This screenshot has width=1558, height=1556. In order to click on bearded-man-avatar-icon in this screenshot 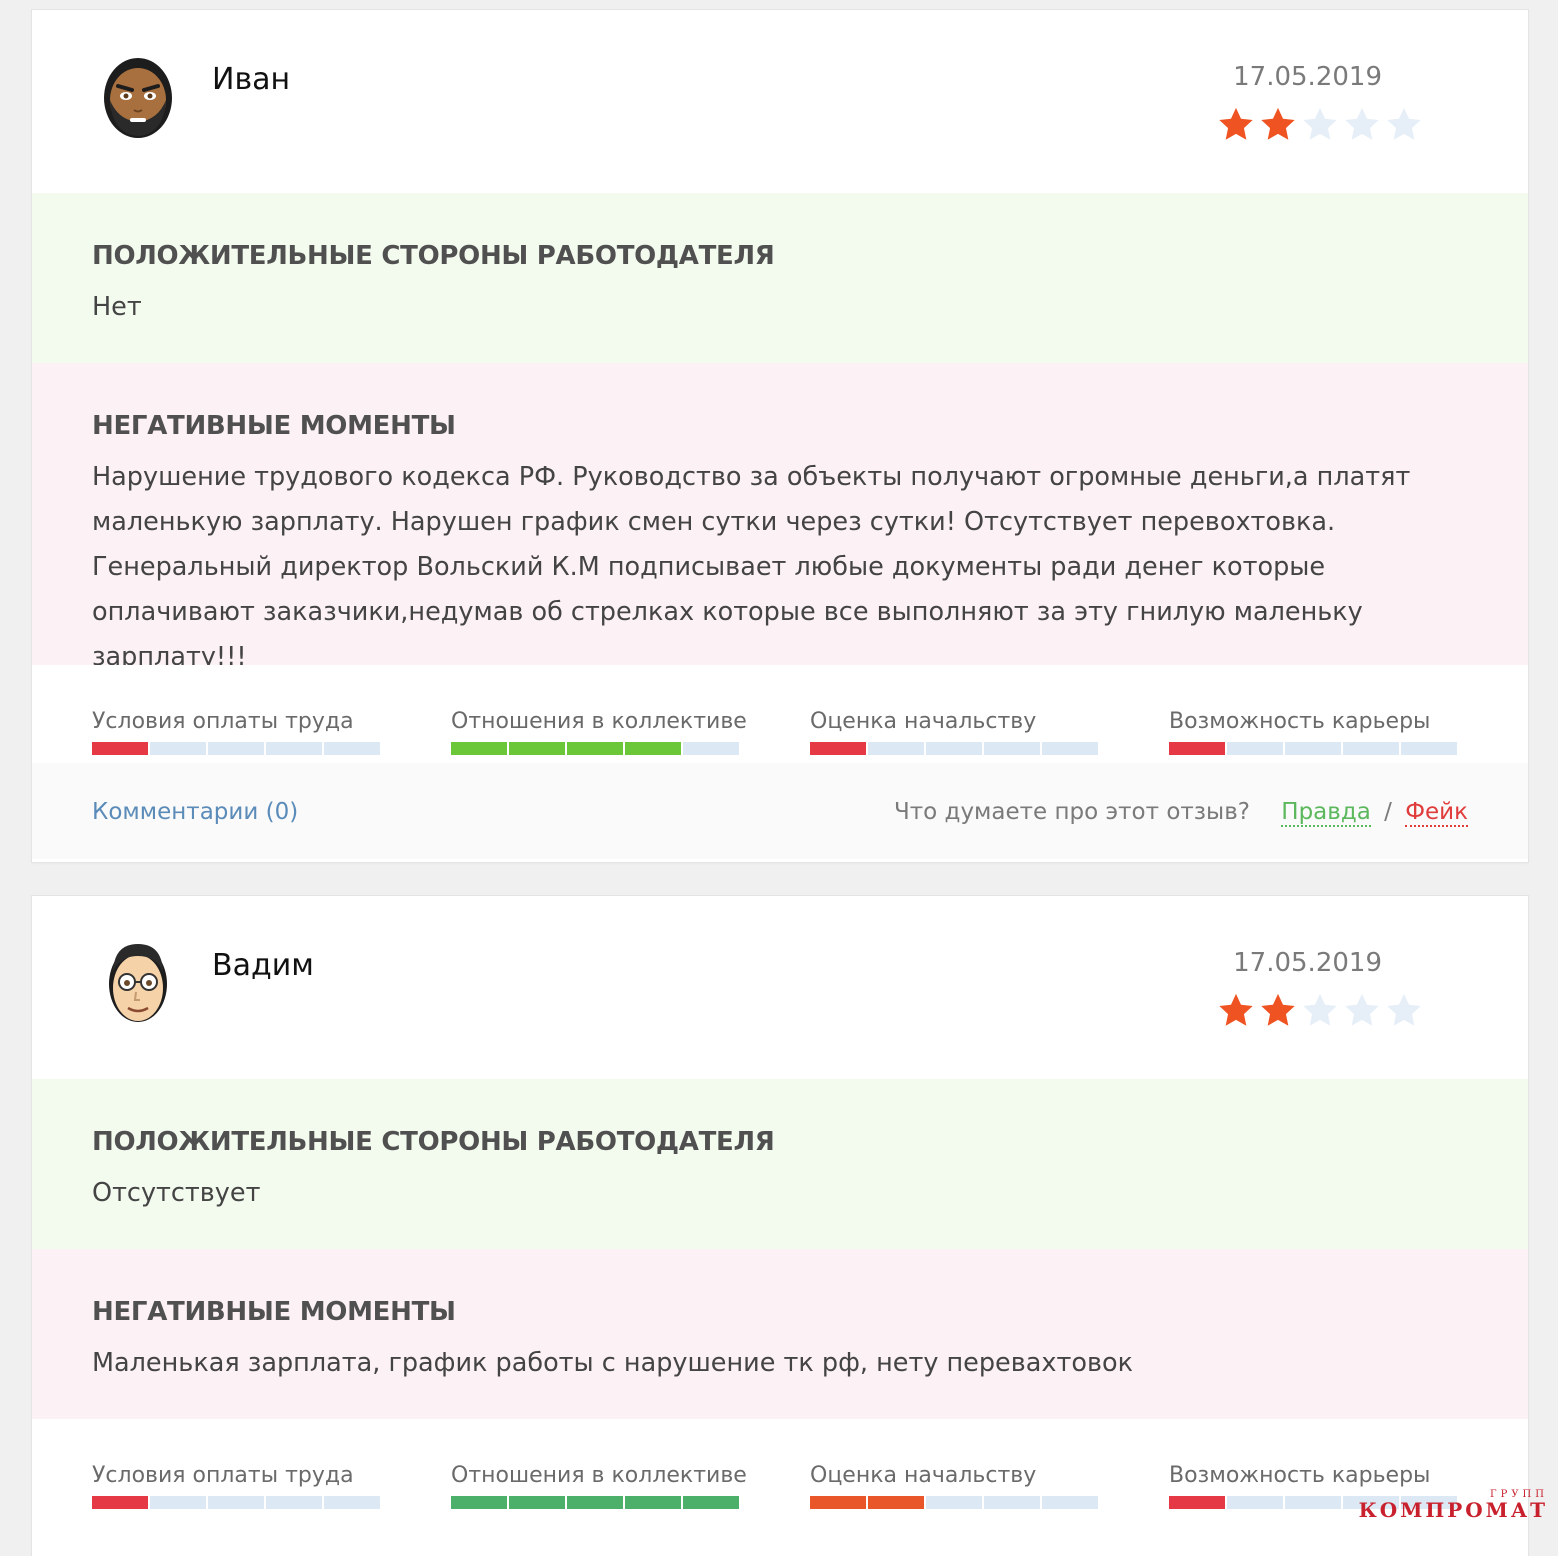, I will do `click(138, 95)`.